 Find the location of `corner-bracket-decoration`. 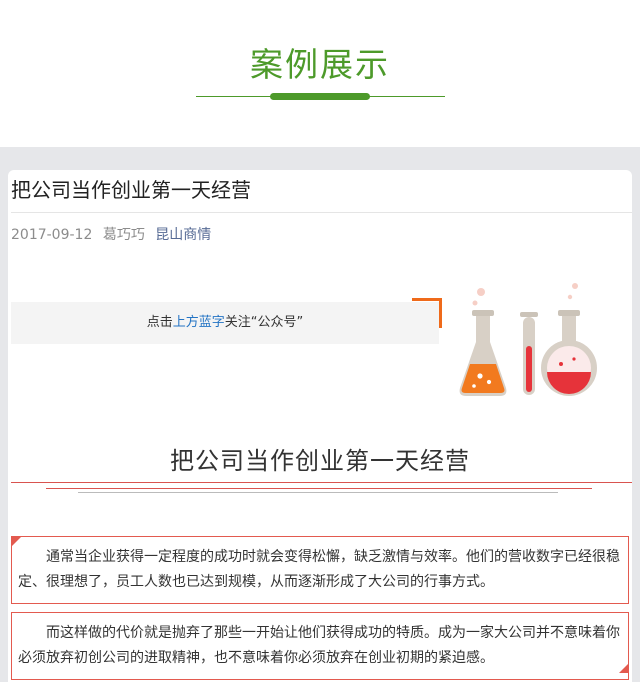

corner-bracket-decoration is located at coordinates (427, 313).